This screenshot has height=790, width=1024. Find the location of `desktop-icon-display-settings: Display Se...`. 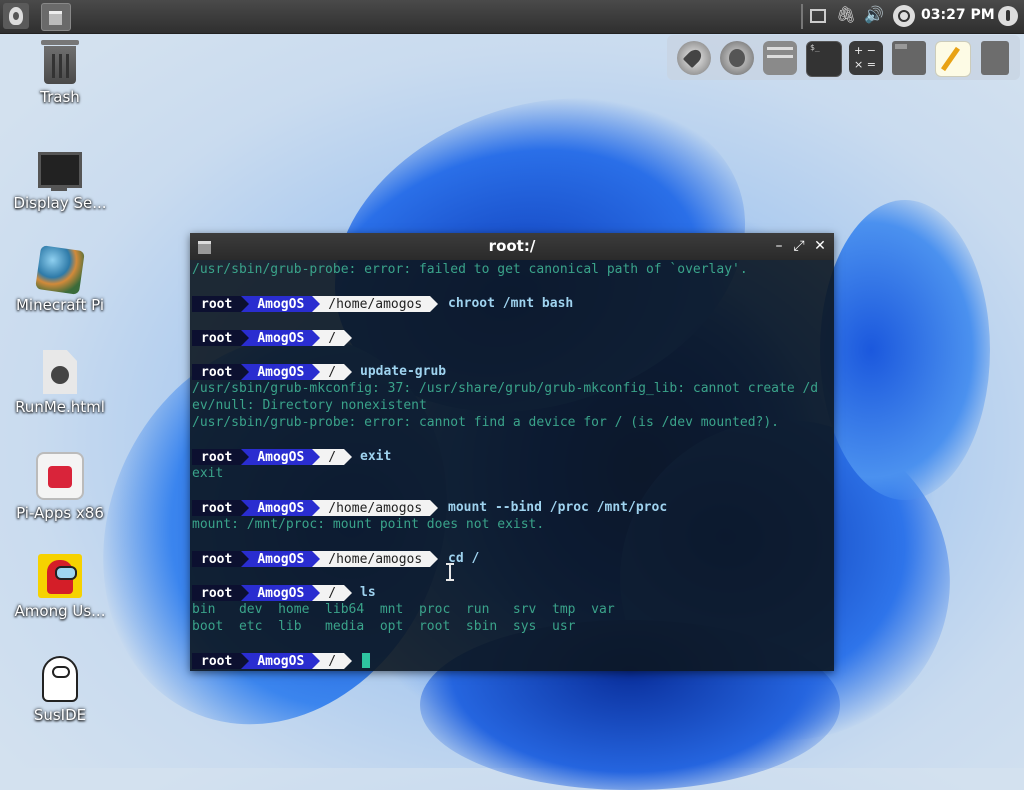

desktop-icon-display-settings: Display Se... is located at coordinates (60, 178).